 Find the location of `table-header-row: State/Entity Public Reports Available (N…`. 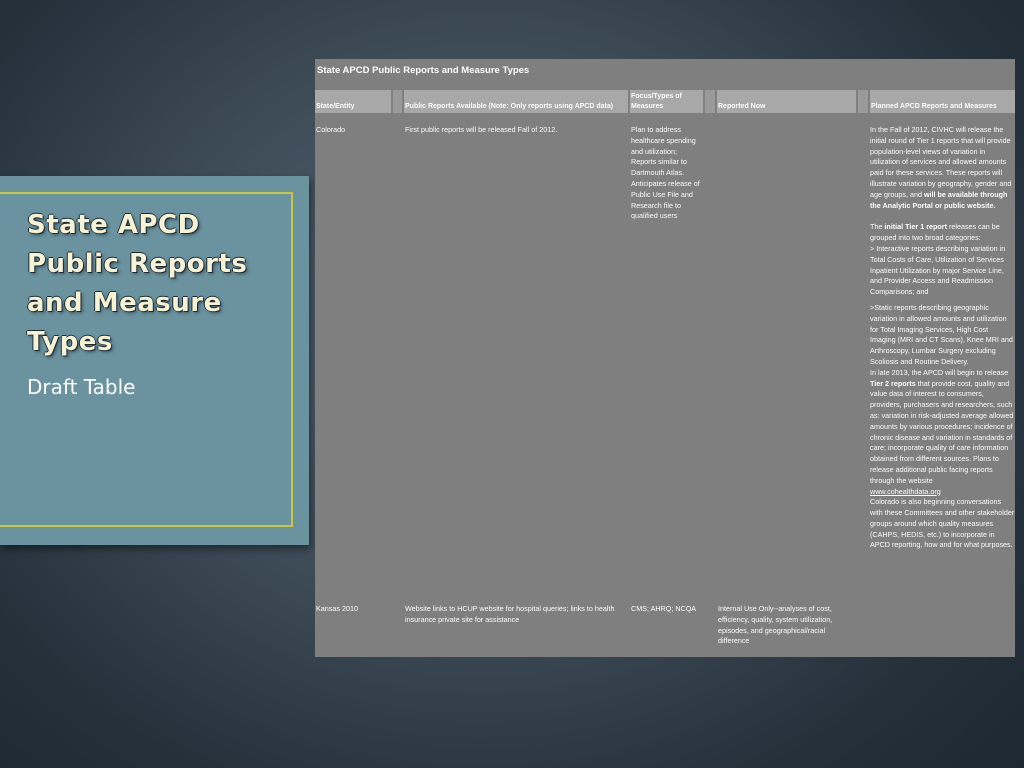

table-header-row: State/Entity Public Reports Available (N… is located at coordinates (665, 101).